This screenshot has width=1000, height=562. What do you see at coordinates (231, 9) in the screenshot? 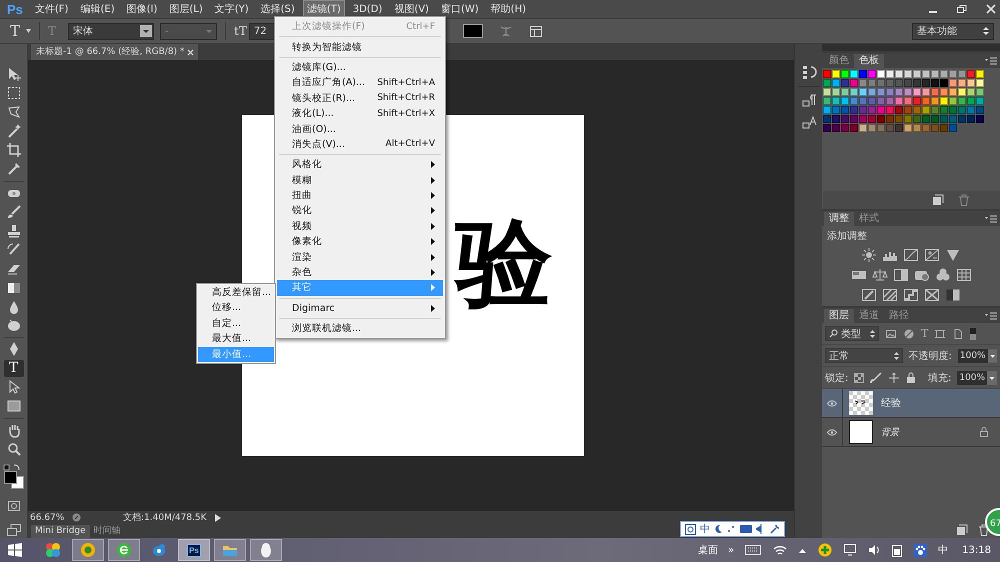
I see `menu-item: 文字(Y)` at bounding box center [231, 9].